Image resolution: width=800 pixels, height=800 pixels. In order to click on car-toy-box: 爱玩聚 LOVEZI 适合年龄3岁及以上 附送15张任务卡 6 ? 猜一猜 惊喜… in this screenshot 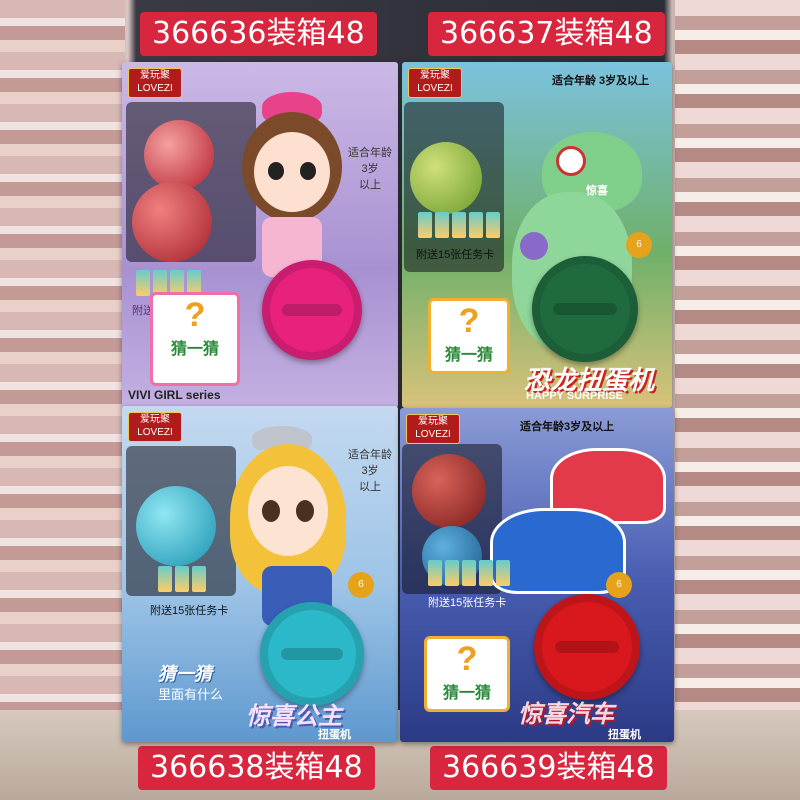, I will do `click(537, 575)`.